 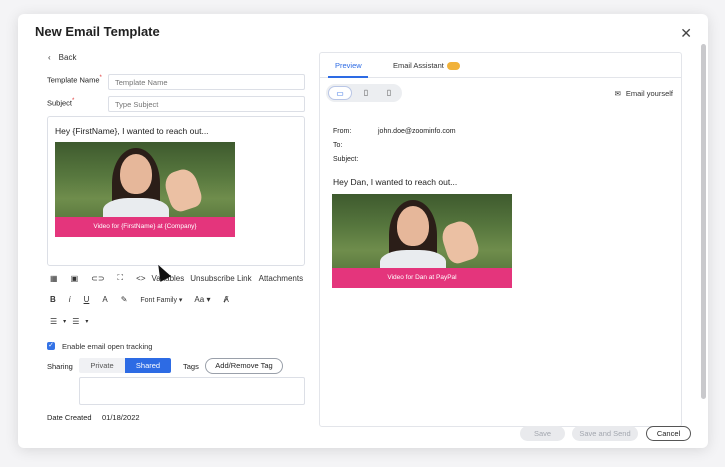 I want to click on from-value: john.doe@zoominfo.com, so click(x=417, y=131).